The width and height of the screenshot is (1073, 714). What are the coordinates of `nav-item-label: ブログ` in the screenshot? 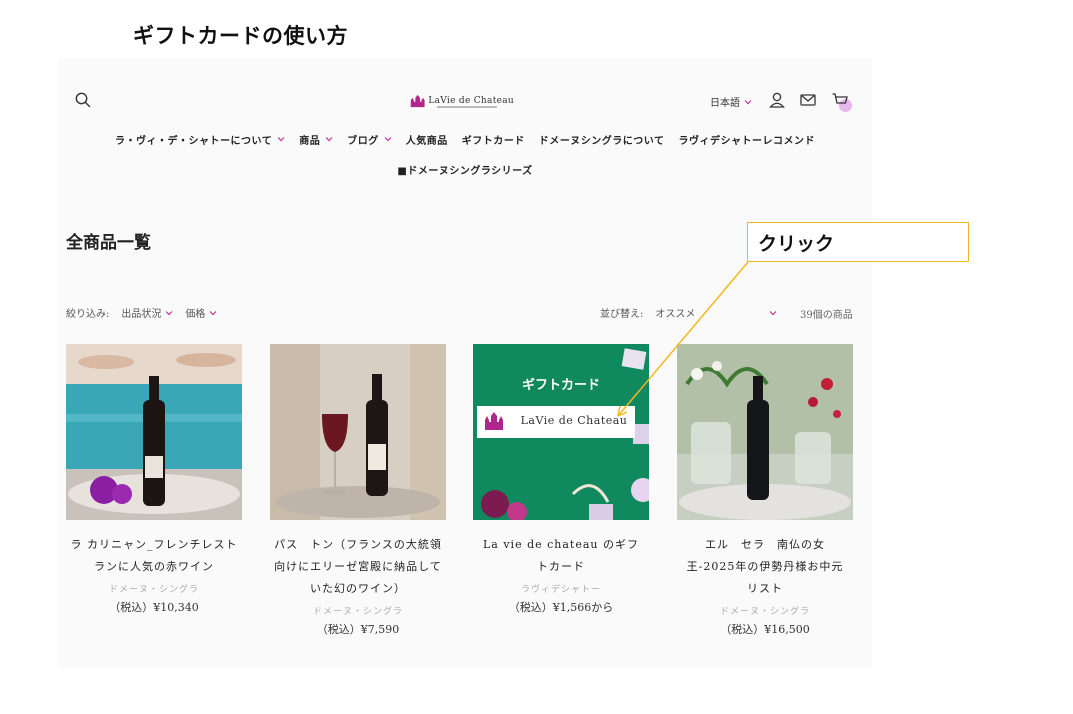 It's located at (363, 141).